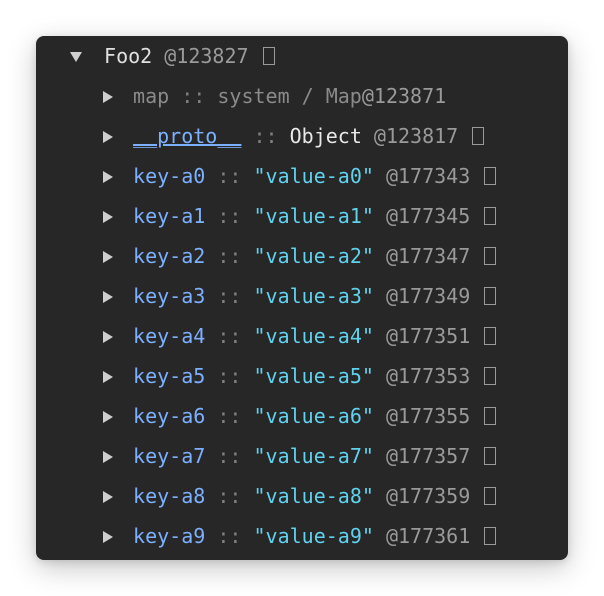 This screenshot has width=604, height=596. I want to click on tree-row-entry: key-a8 :: "value-a8" @177359, so click(300, 496).